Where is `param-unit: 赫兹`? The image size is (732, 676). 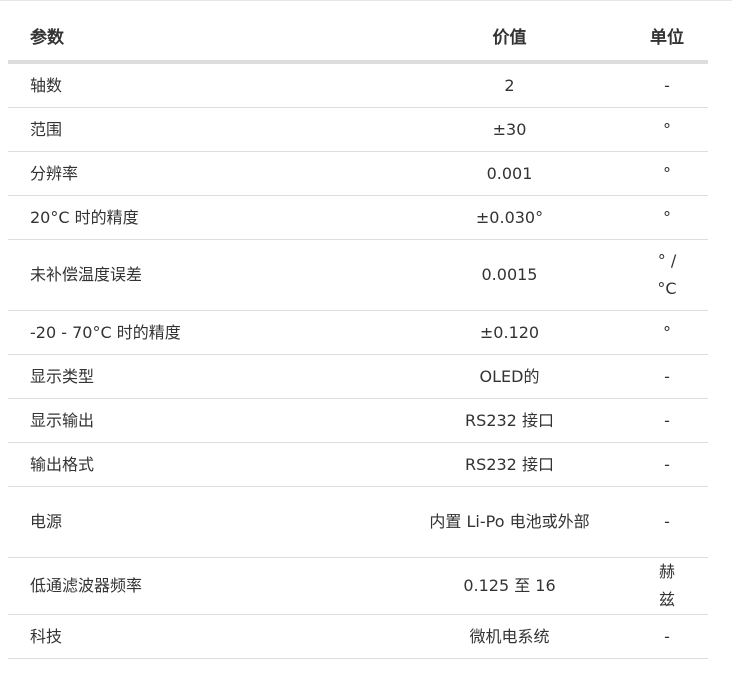
param-unit: 赫兹 is located at coordinates (667, 586).